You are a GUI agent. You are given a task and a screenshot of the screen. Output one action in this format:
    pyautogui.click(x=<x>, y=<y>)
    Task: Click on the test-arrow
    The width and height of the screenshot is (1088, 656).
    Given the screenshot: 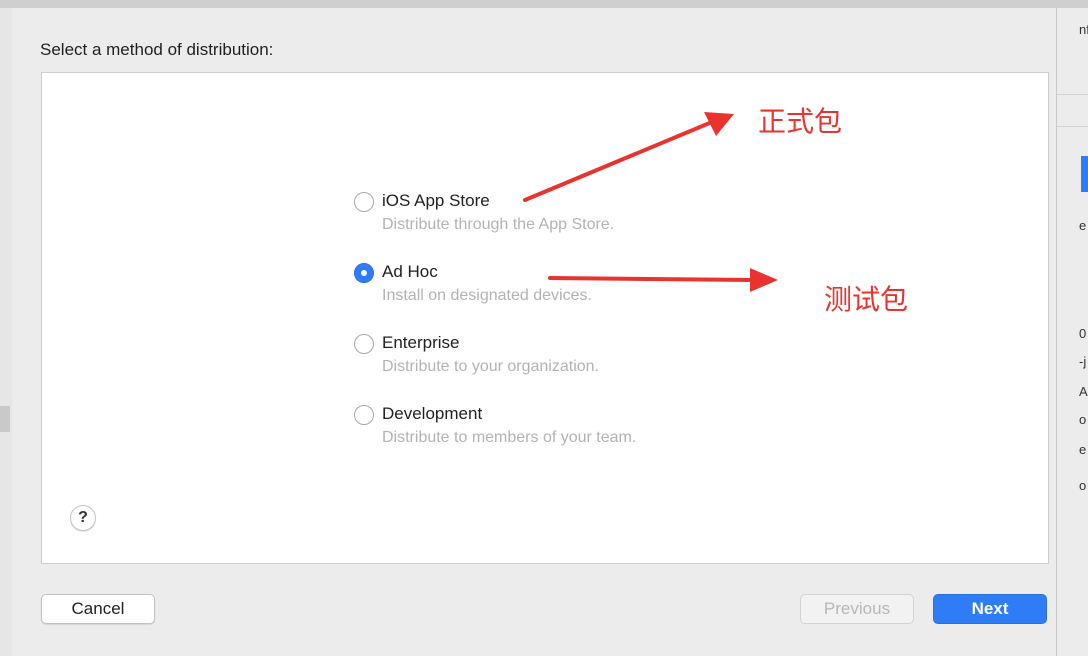 What is the action you would take?
    pyautogui.click(x=663, y=280)
    